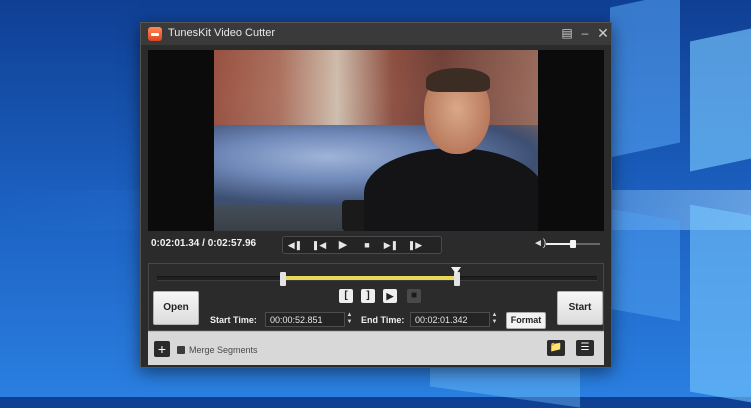 The width and height of the screenshot is (751, 408). I want to click on list-icon: ☰, so click(585, 348).